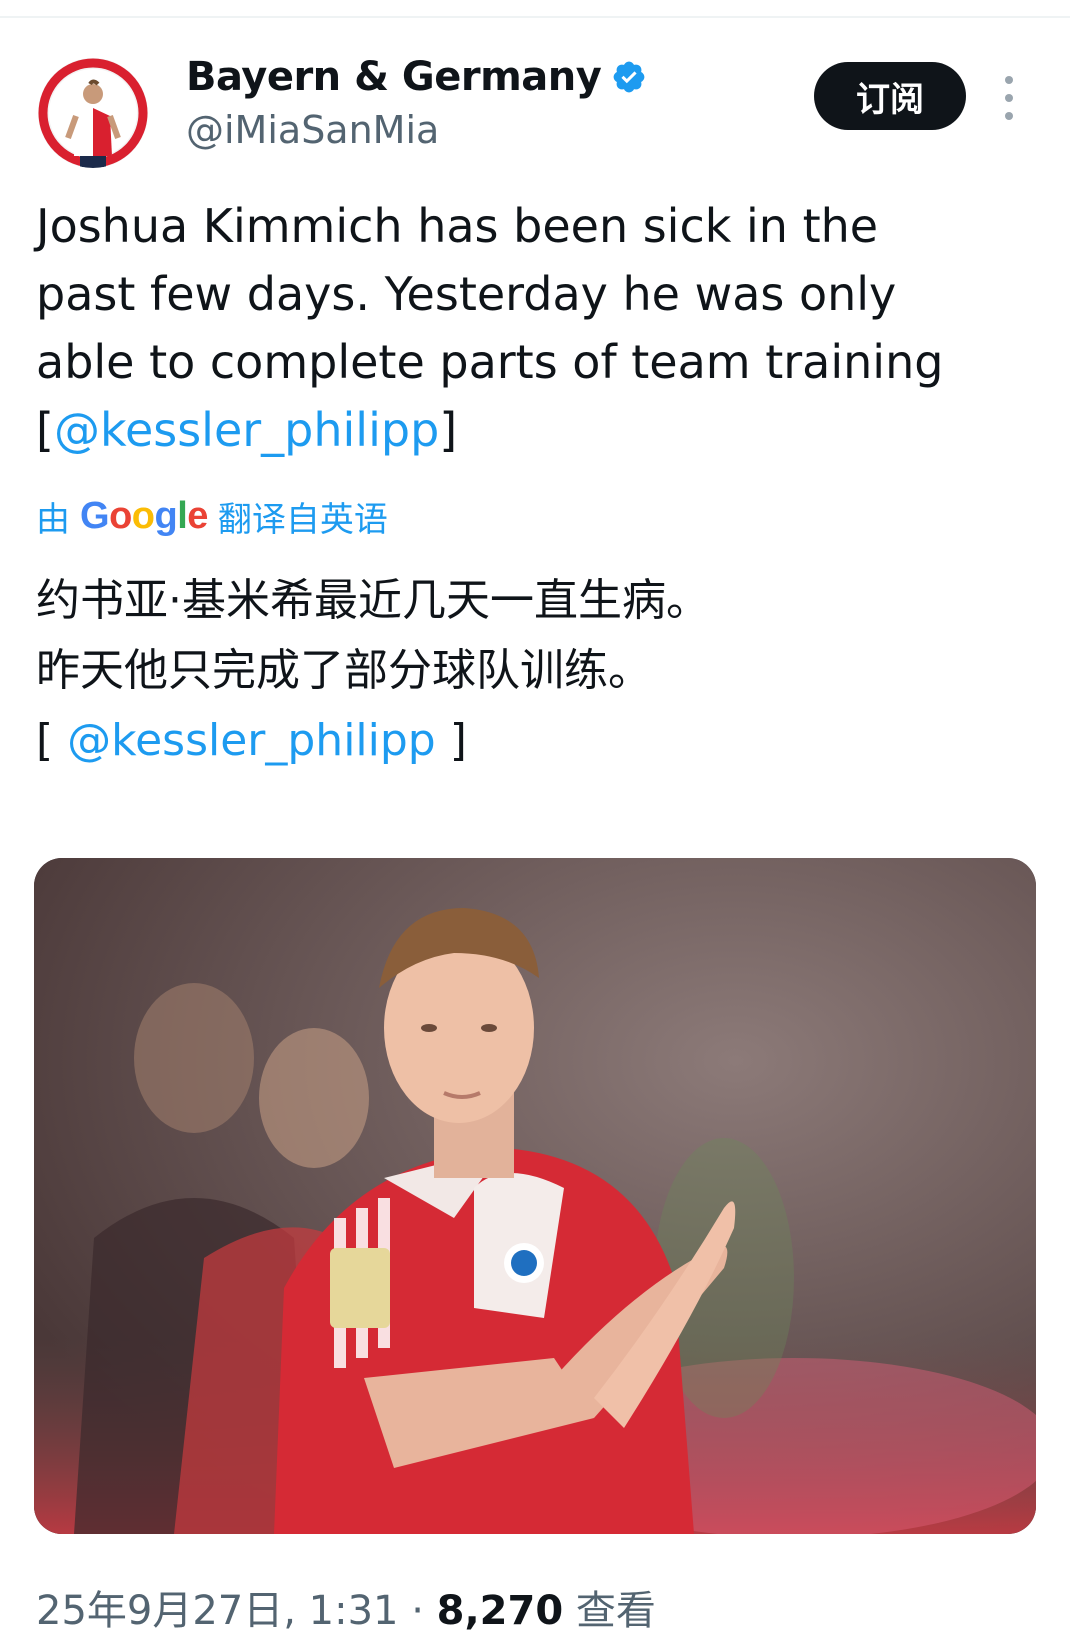  Describe the element at coordinates (144, 516) in the screenshot. I see `google-logo-icon: Google` at that location.